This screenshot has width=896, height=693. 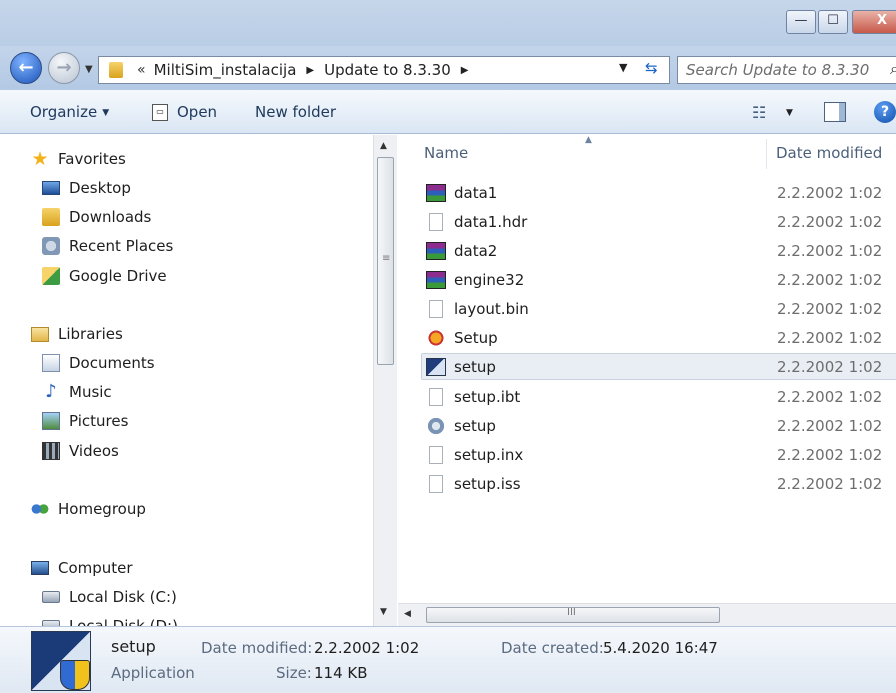 What do you see at coordinates (658, 425) in the screenshot?
I see `file-row-setup-config: setup 2.2.2002 1:02` at bounding box center [658, 425].